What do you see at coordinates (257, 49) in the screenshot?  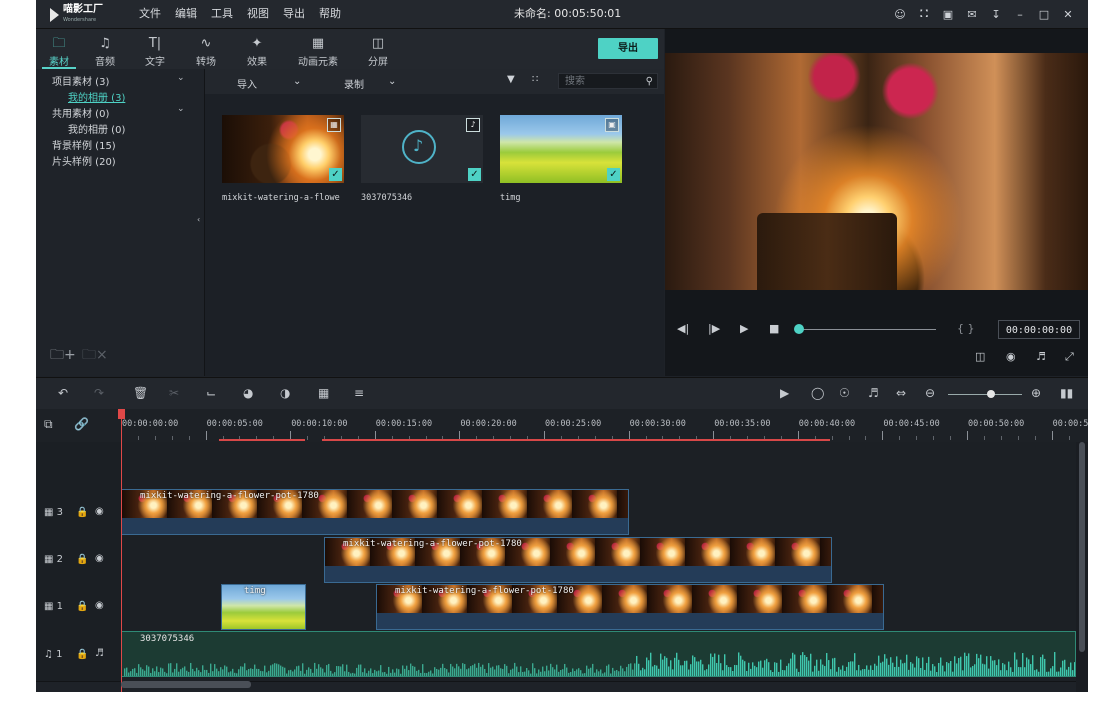 I see `tab-effects: ✦ 效果` at bounding box center [257, 49].